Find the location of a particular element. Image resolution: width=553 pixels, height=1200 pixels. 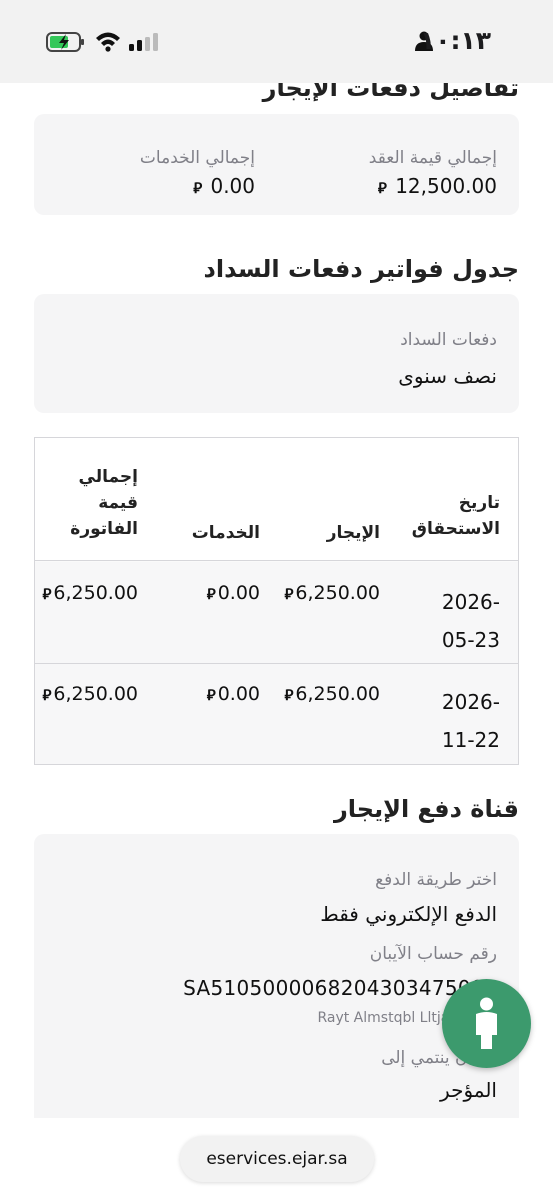

cellular-signal-icon is located at coordinates (143, 42).